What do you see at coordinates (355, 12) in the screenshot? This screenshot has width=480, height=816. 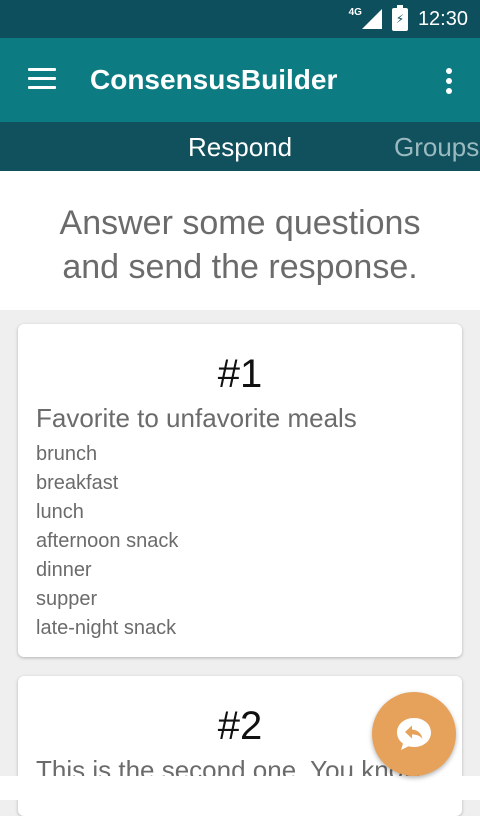 I see `network-type-label: 4G` at bounding box center [355, 12].